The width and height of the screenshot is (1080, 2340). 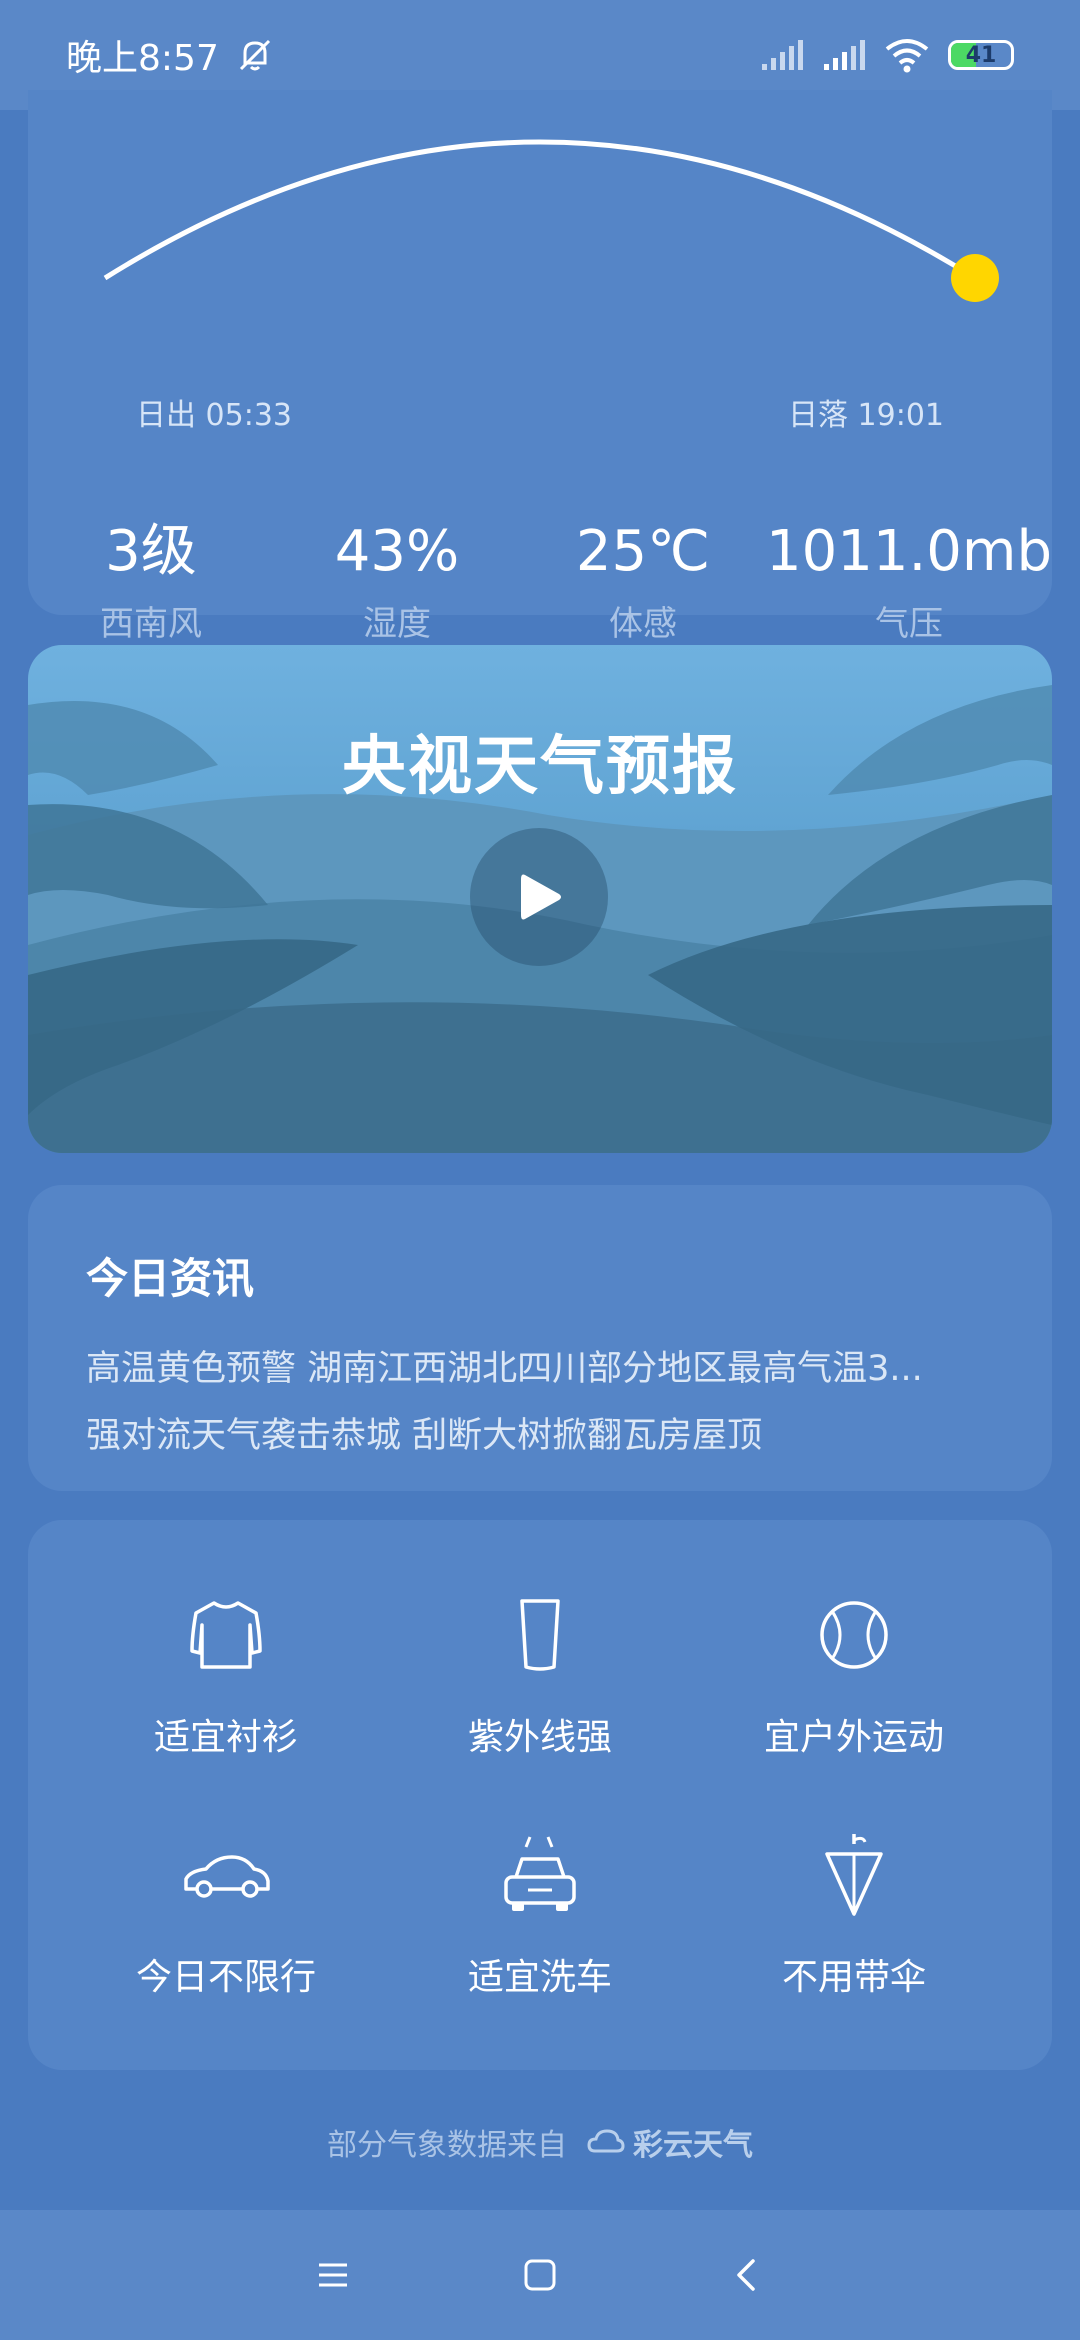 I want to click on tip-label: 适宜洗车, so click(x=539, y=1977).